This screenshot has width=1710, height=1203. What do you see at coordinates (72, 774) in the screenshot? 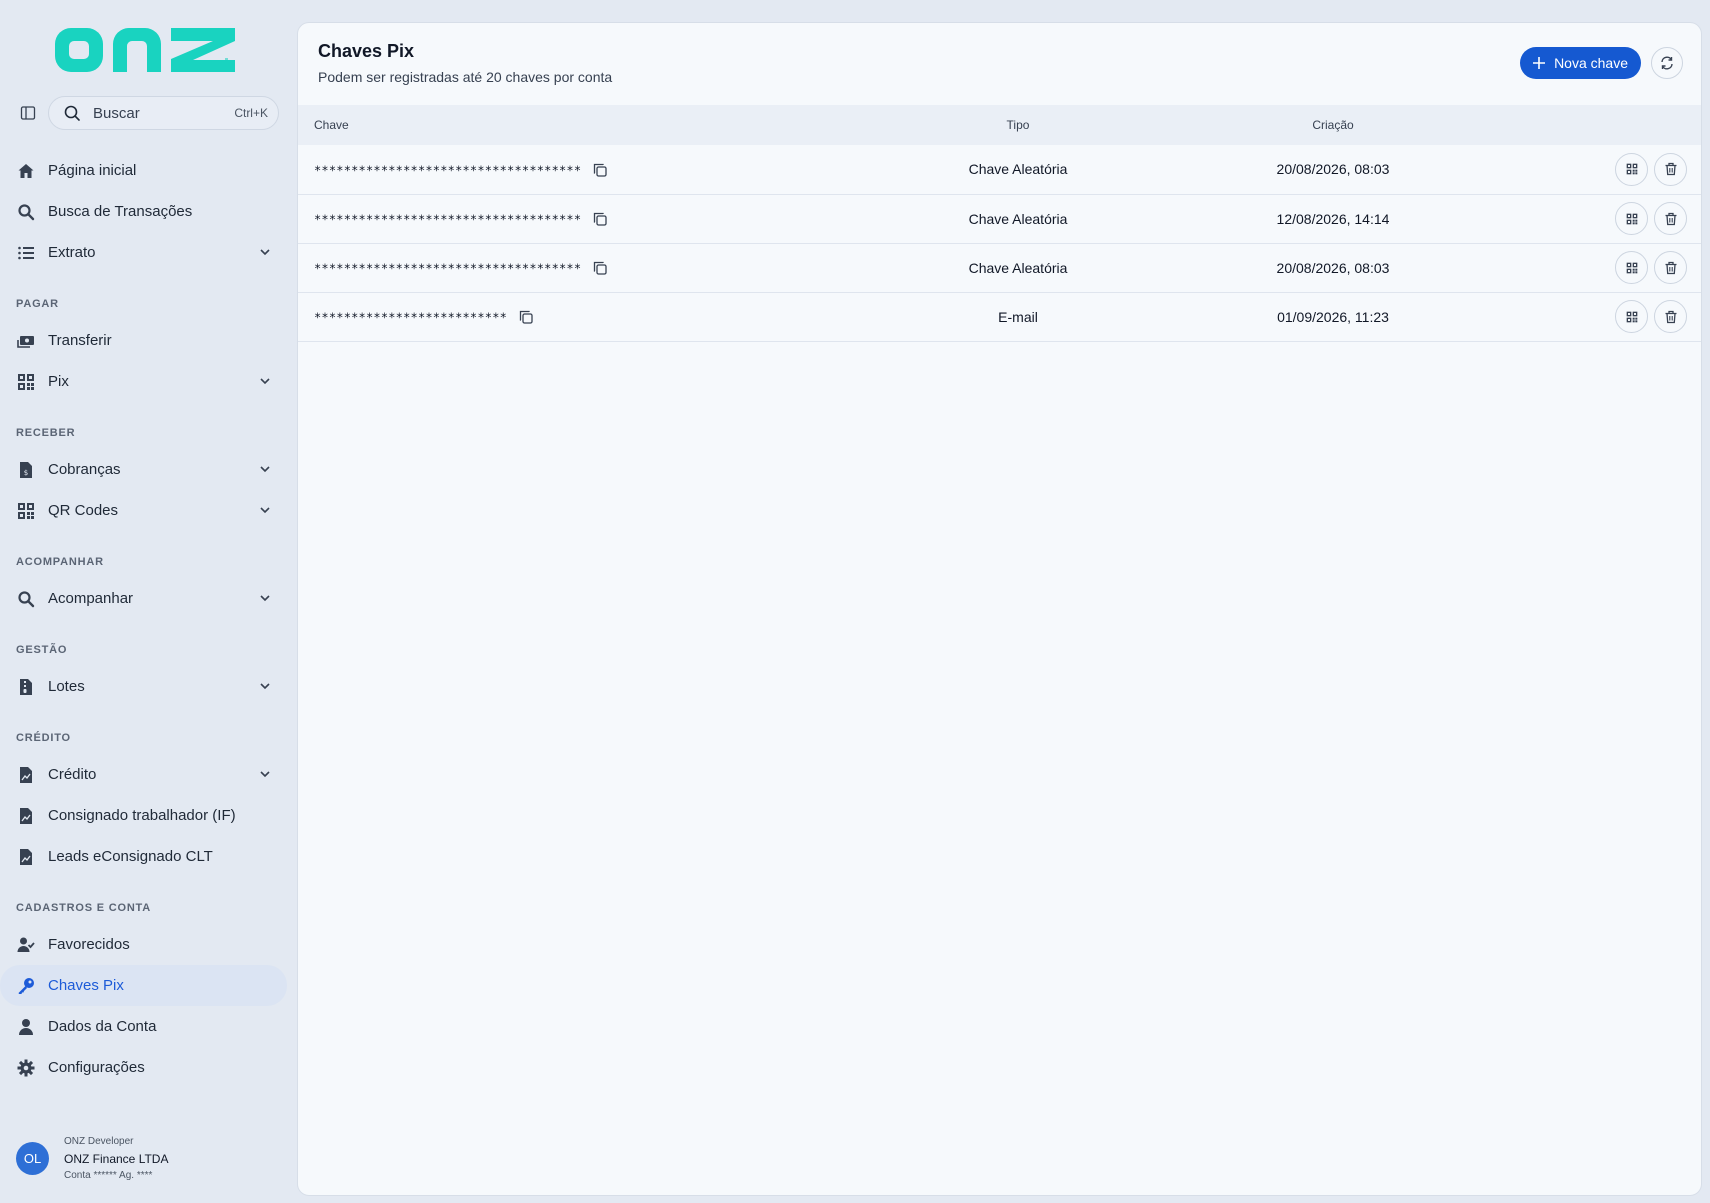
I see `sidebar-item-label: Crédito` at bounding box center [72, 774].